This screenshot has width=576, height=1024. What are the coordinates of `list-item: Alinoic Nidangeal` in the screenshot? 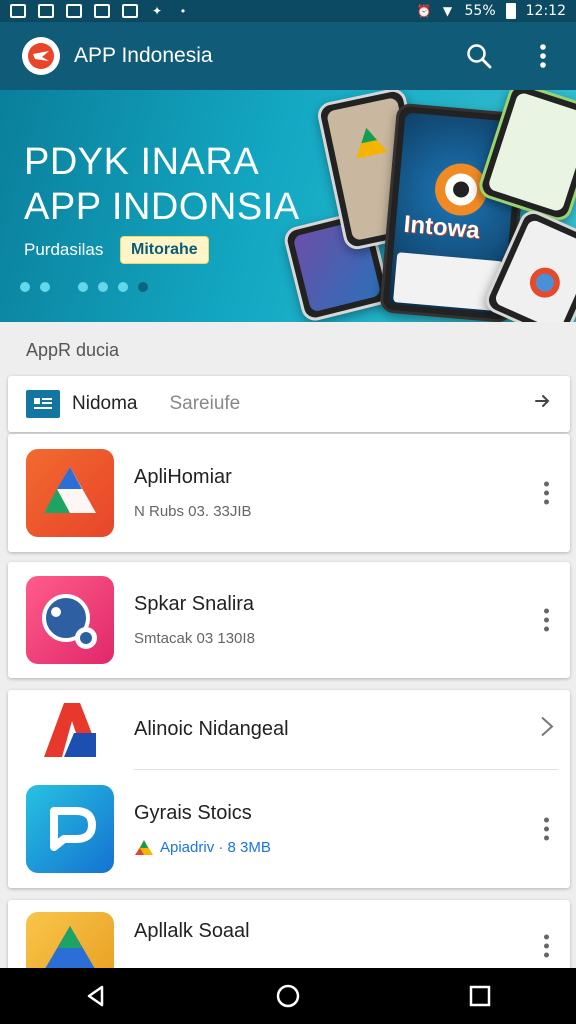 It's located at (289, 729).